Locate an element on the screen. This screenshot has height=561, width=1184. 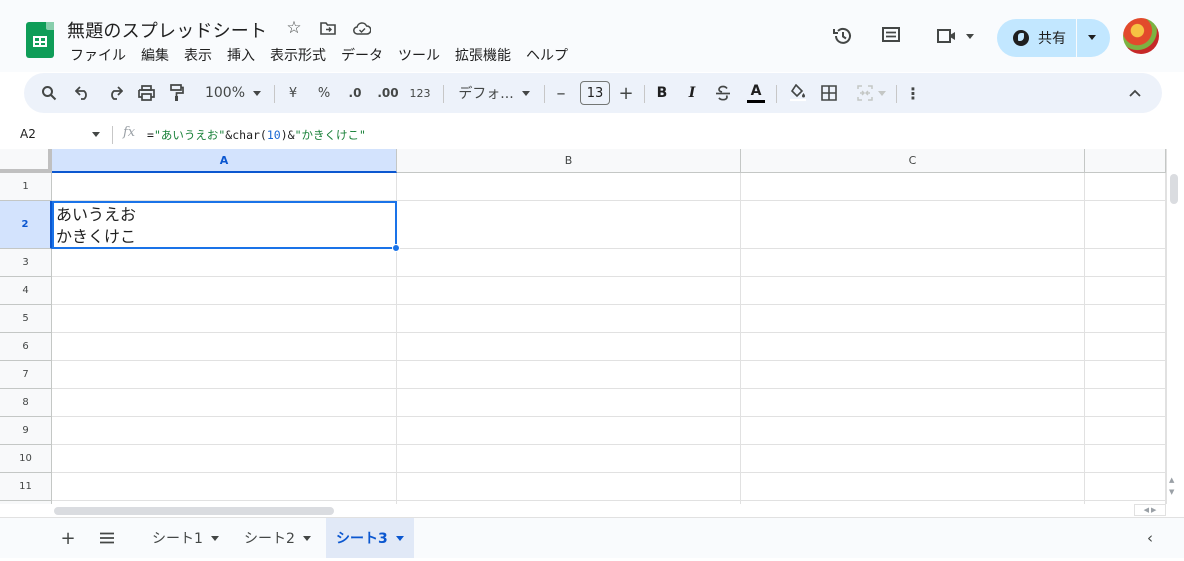
column-header-a: A is located at coordinates (224, 161).